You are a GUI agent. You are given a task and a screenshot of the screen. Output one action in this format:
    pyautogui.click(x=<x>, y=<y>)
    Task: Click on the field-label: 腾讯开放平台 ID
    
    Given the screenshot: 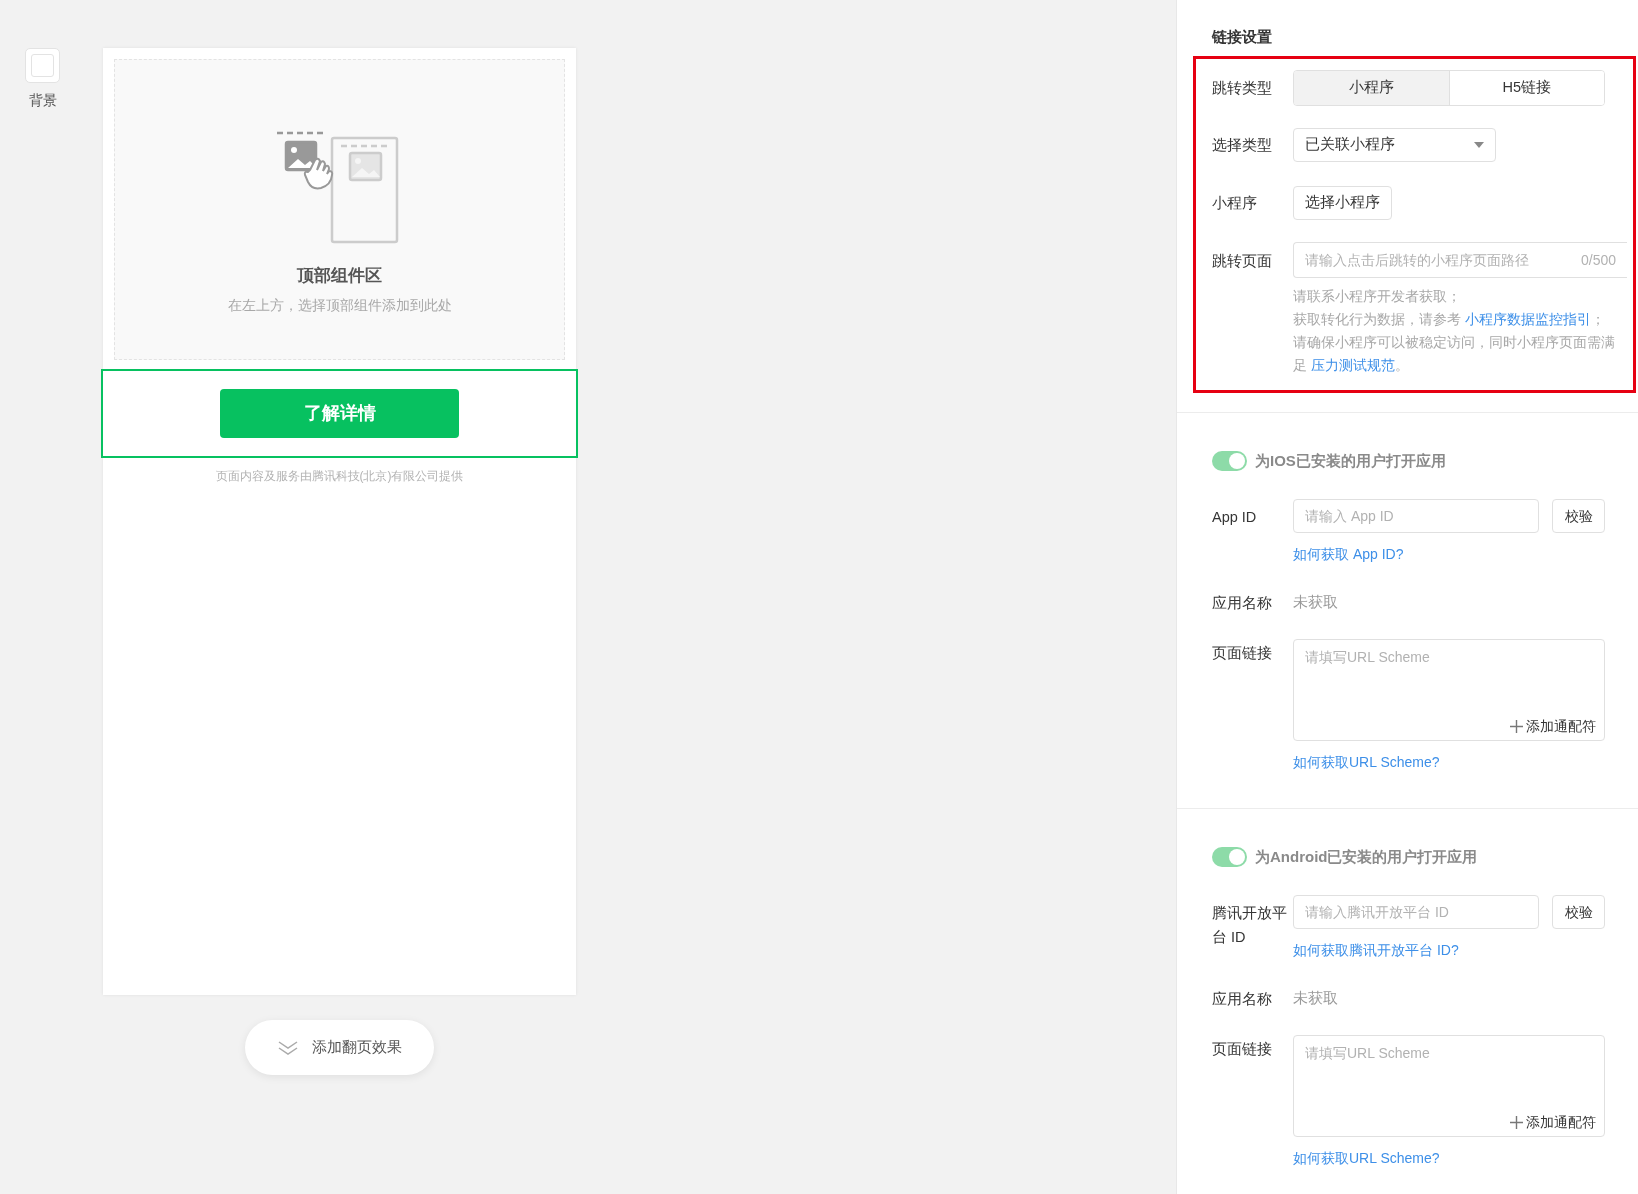 What is the action you would take?
    pyautogui.click(x=1249, y=925)
    